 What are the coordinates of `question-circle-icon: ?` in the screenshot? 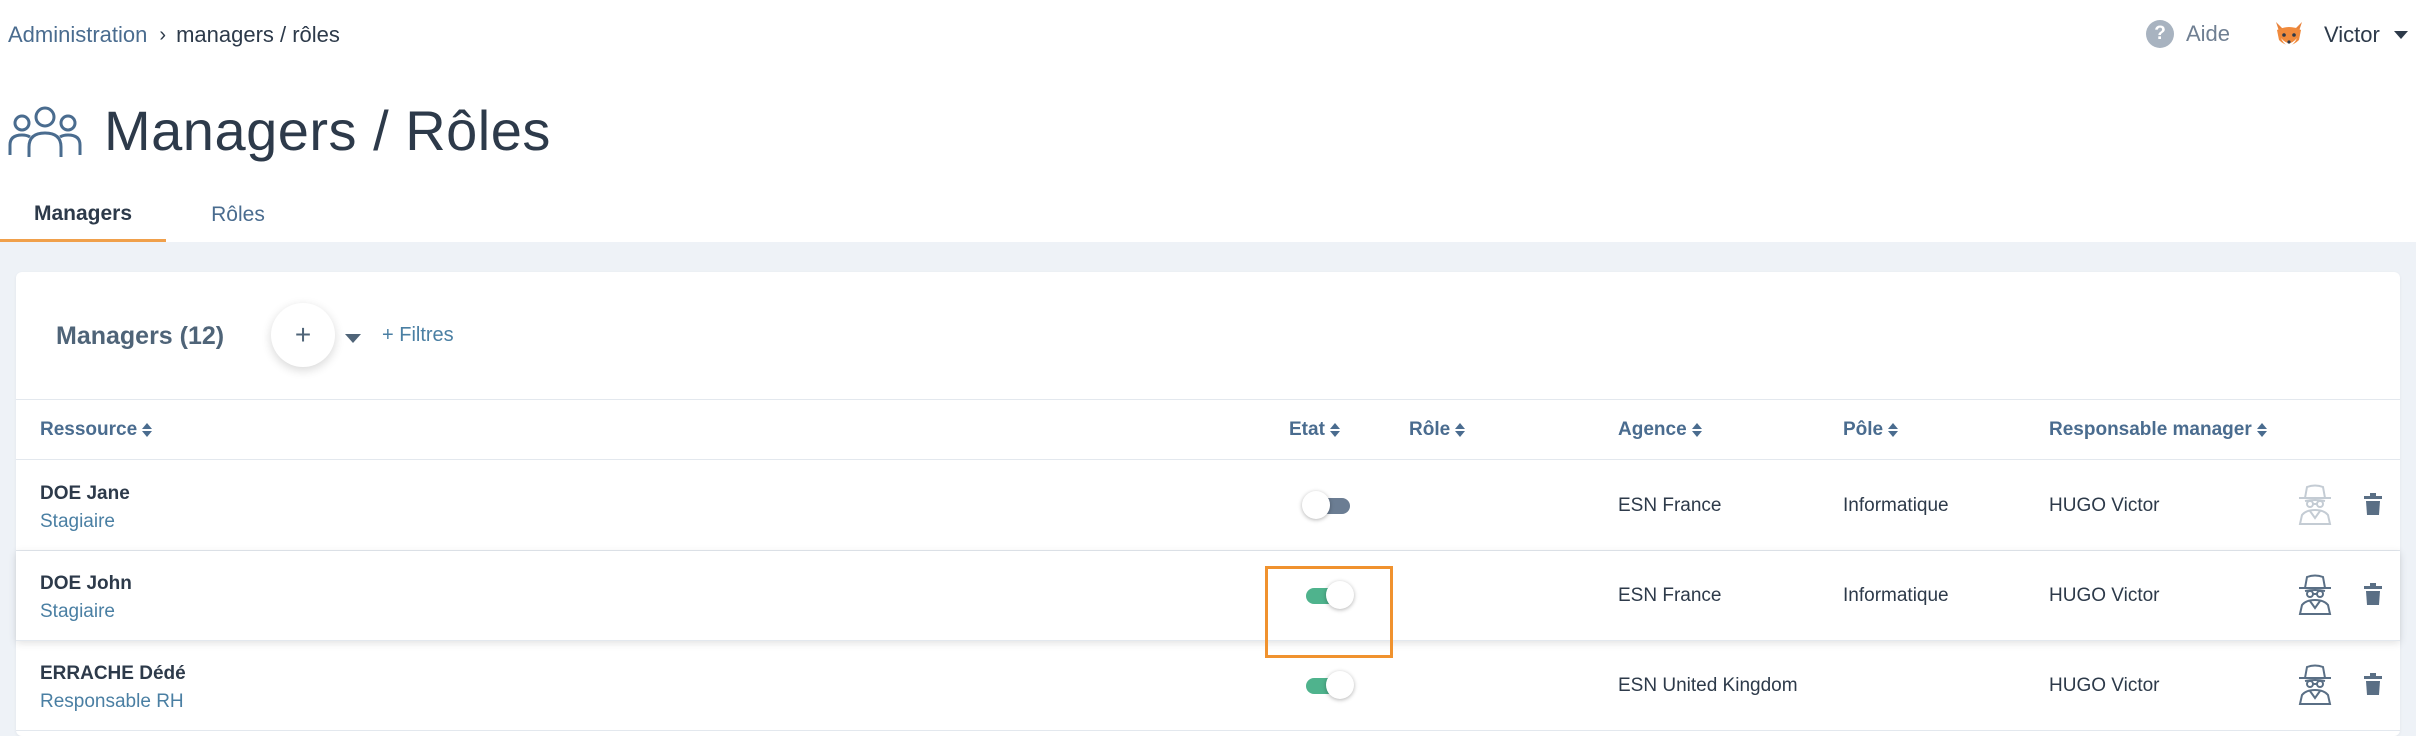 It's located at (2160, 34).